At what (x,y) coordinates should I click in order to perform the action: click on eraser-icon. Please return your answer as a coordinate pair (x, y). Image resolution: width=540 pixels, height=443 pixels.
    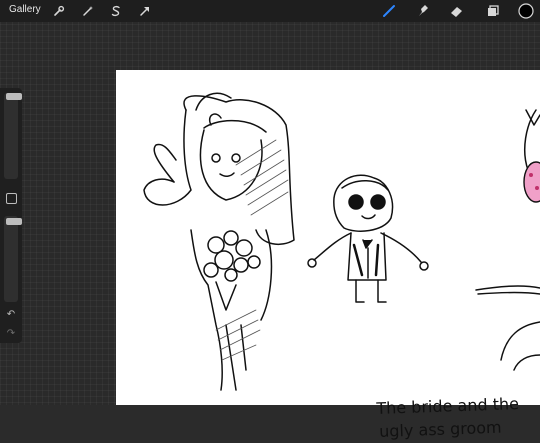
    Looking at the image, I should click on (457, 11).